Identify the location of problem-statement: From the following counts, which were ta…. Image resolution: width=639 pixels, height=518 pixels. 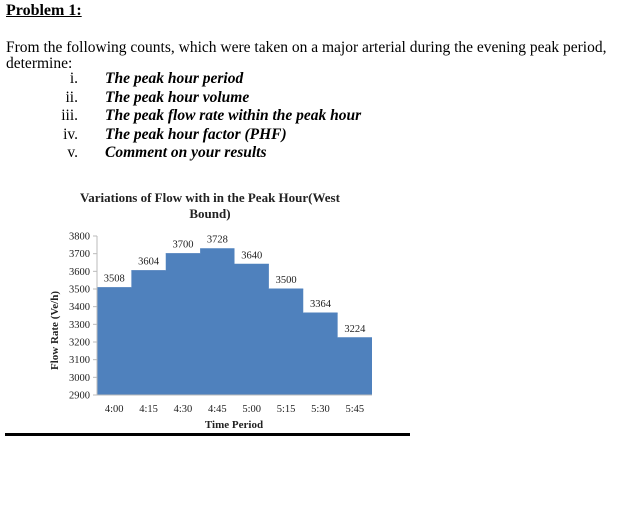
(306, 55).